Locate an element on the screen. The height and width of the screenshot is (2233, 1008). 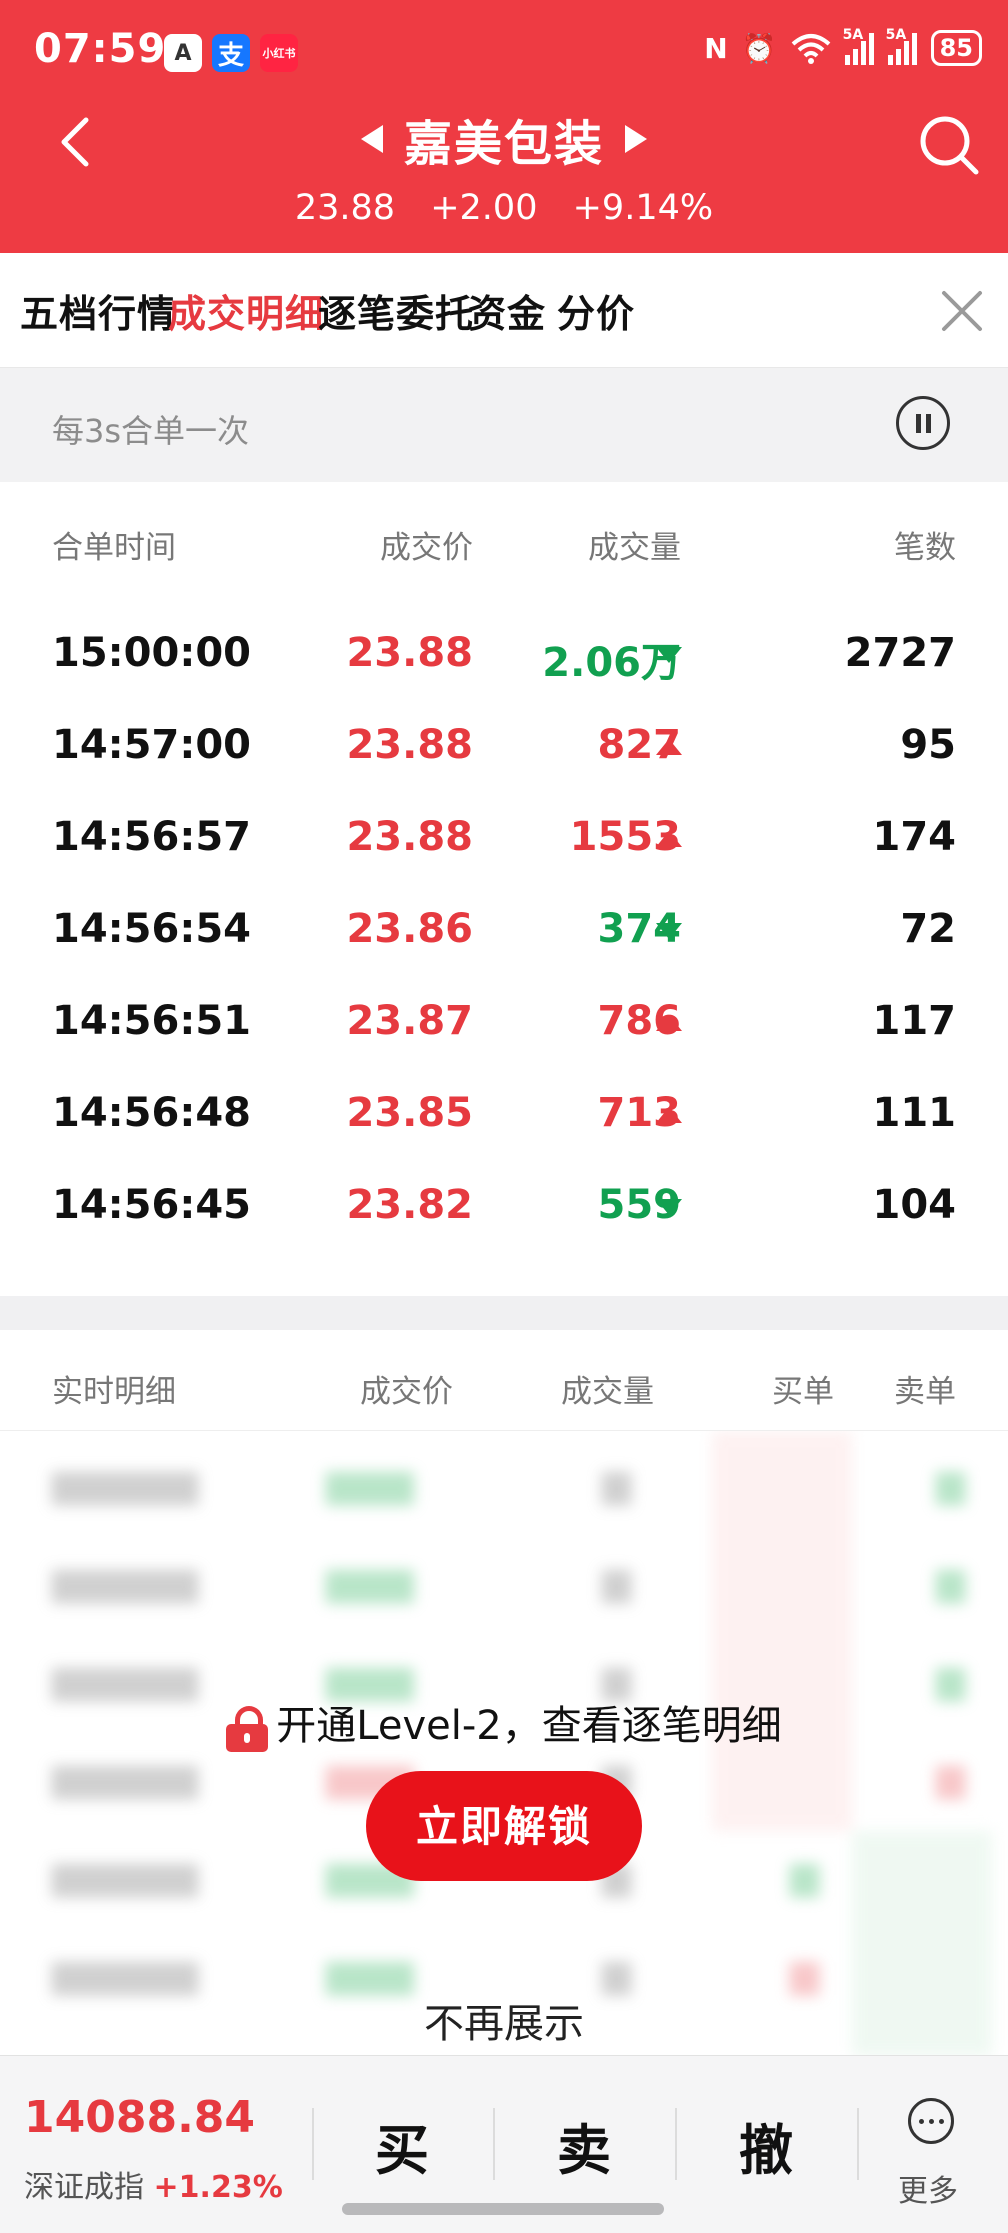
xiaohongshu-icon: 小红书 is located at coordinates (279, 53).